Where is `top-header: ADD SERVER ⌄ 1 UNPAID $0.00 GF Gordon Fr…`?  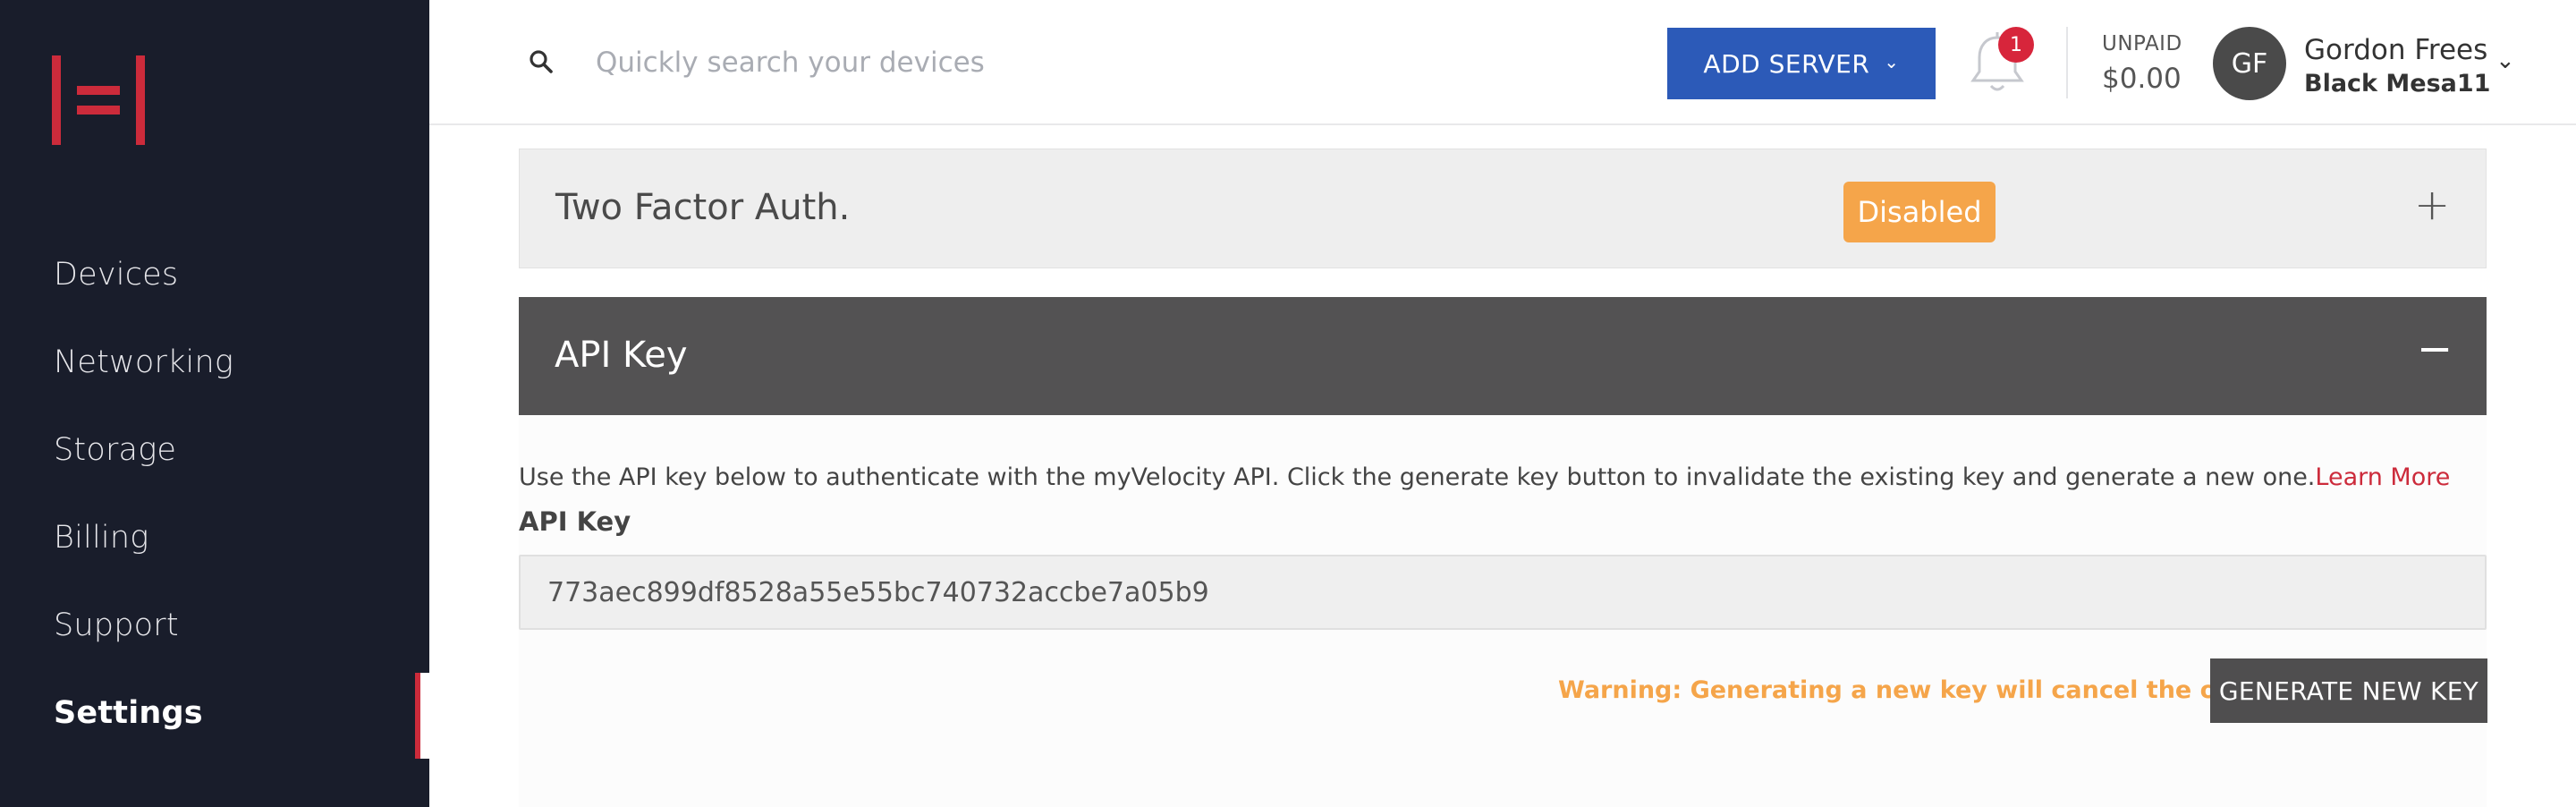
top-header: ADD SERVER ⌄ 1 UNPAID $0.00 GF Gordon Fr… is located at coordinates (1502, 62).